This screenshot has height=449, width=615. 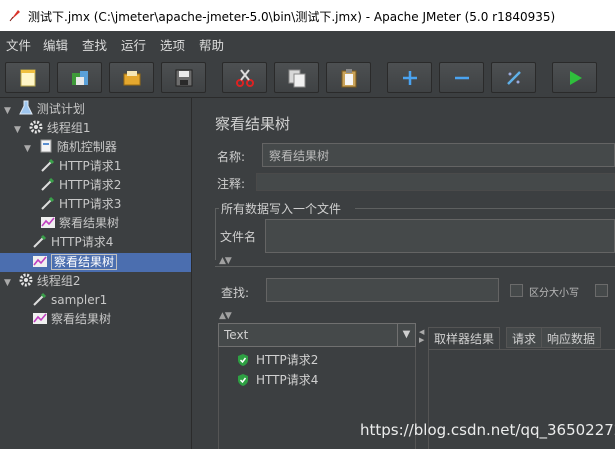 What do you see at coordinates (46, 146) in the screenshot?
I see `controller-icon` at bounding box center [46, 146].